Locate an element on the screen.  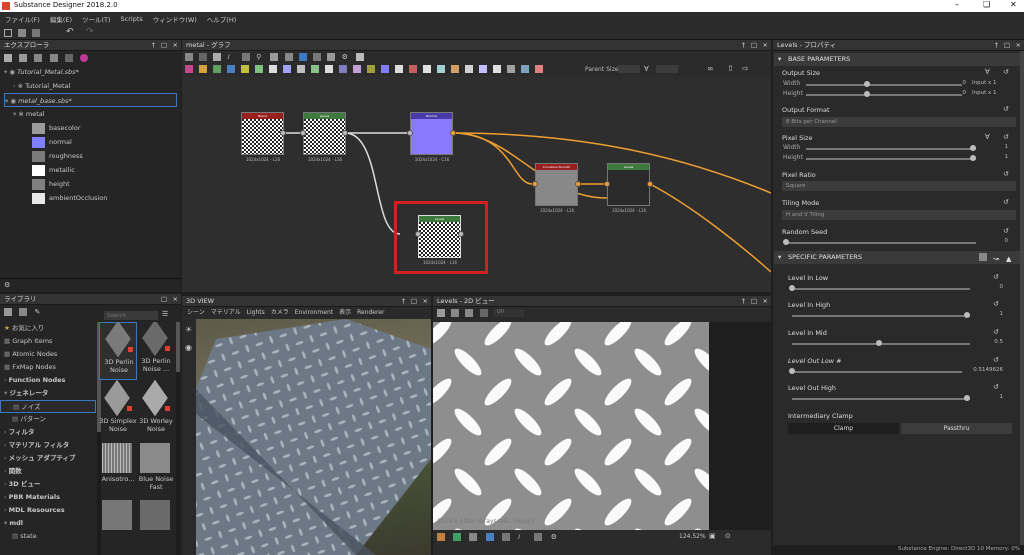
library-category: › フィルタ is located at coordinates (48, 432).